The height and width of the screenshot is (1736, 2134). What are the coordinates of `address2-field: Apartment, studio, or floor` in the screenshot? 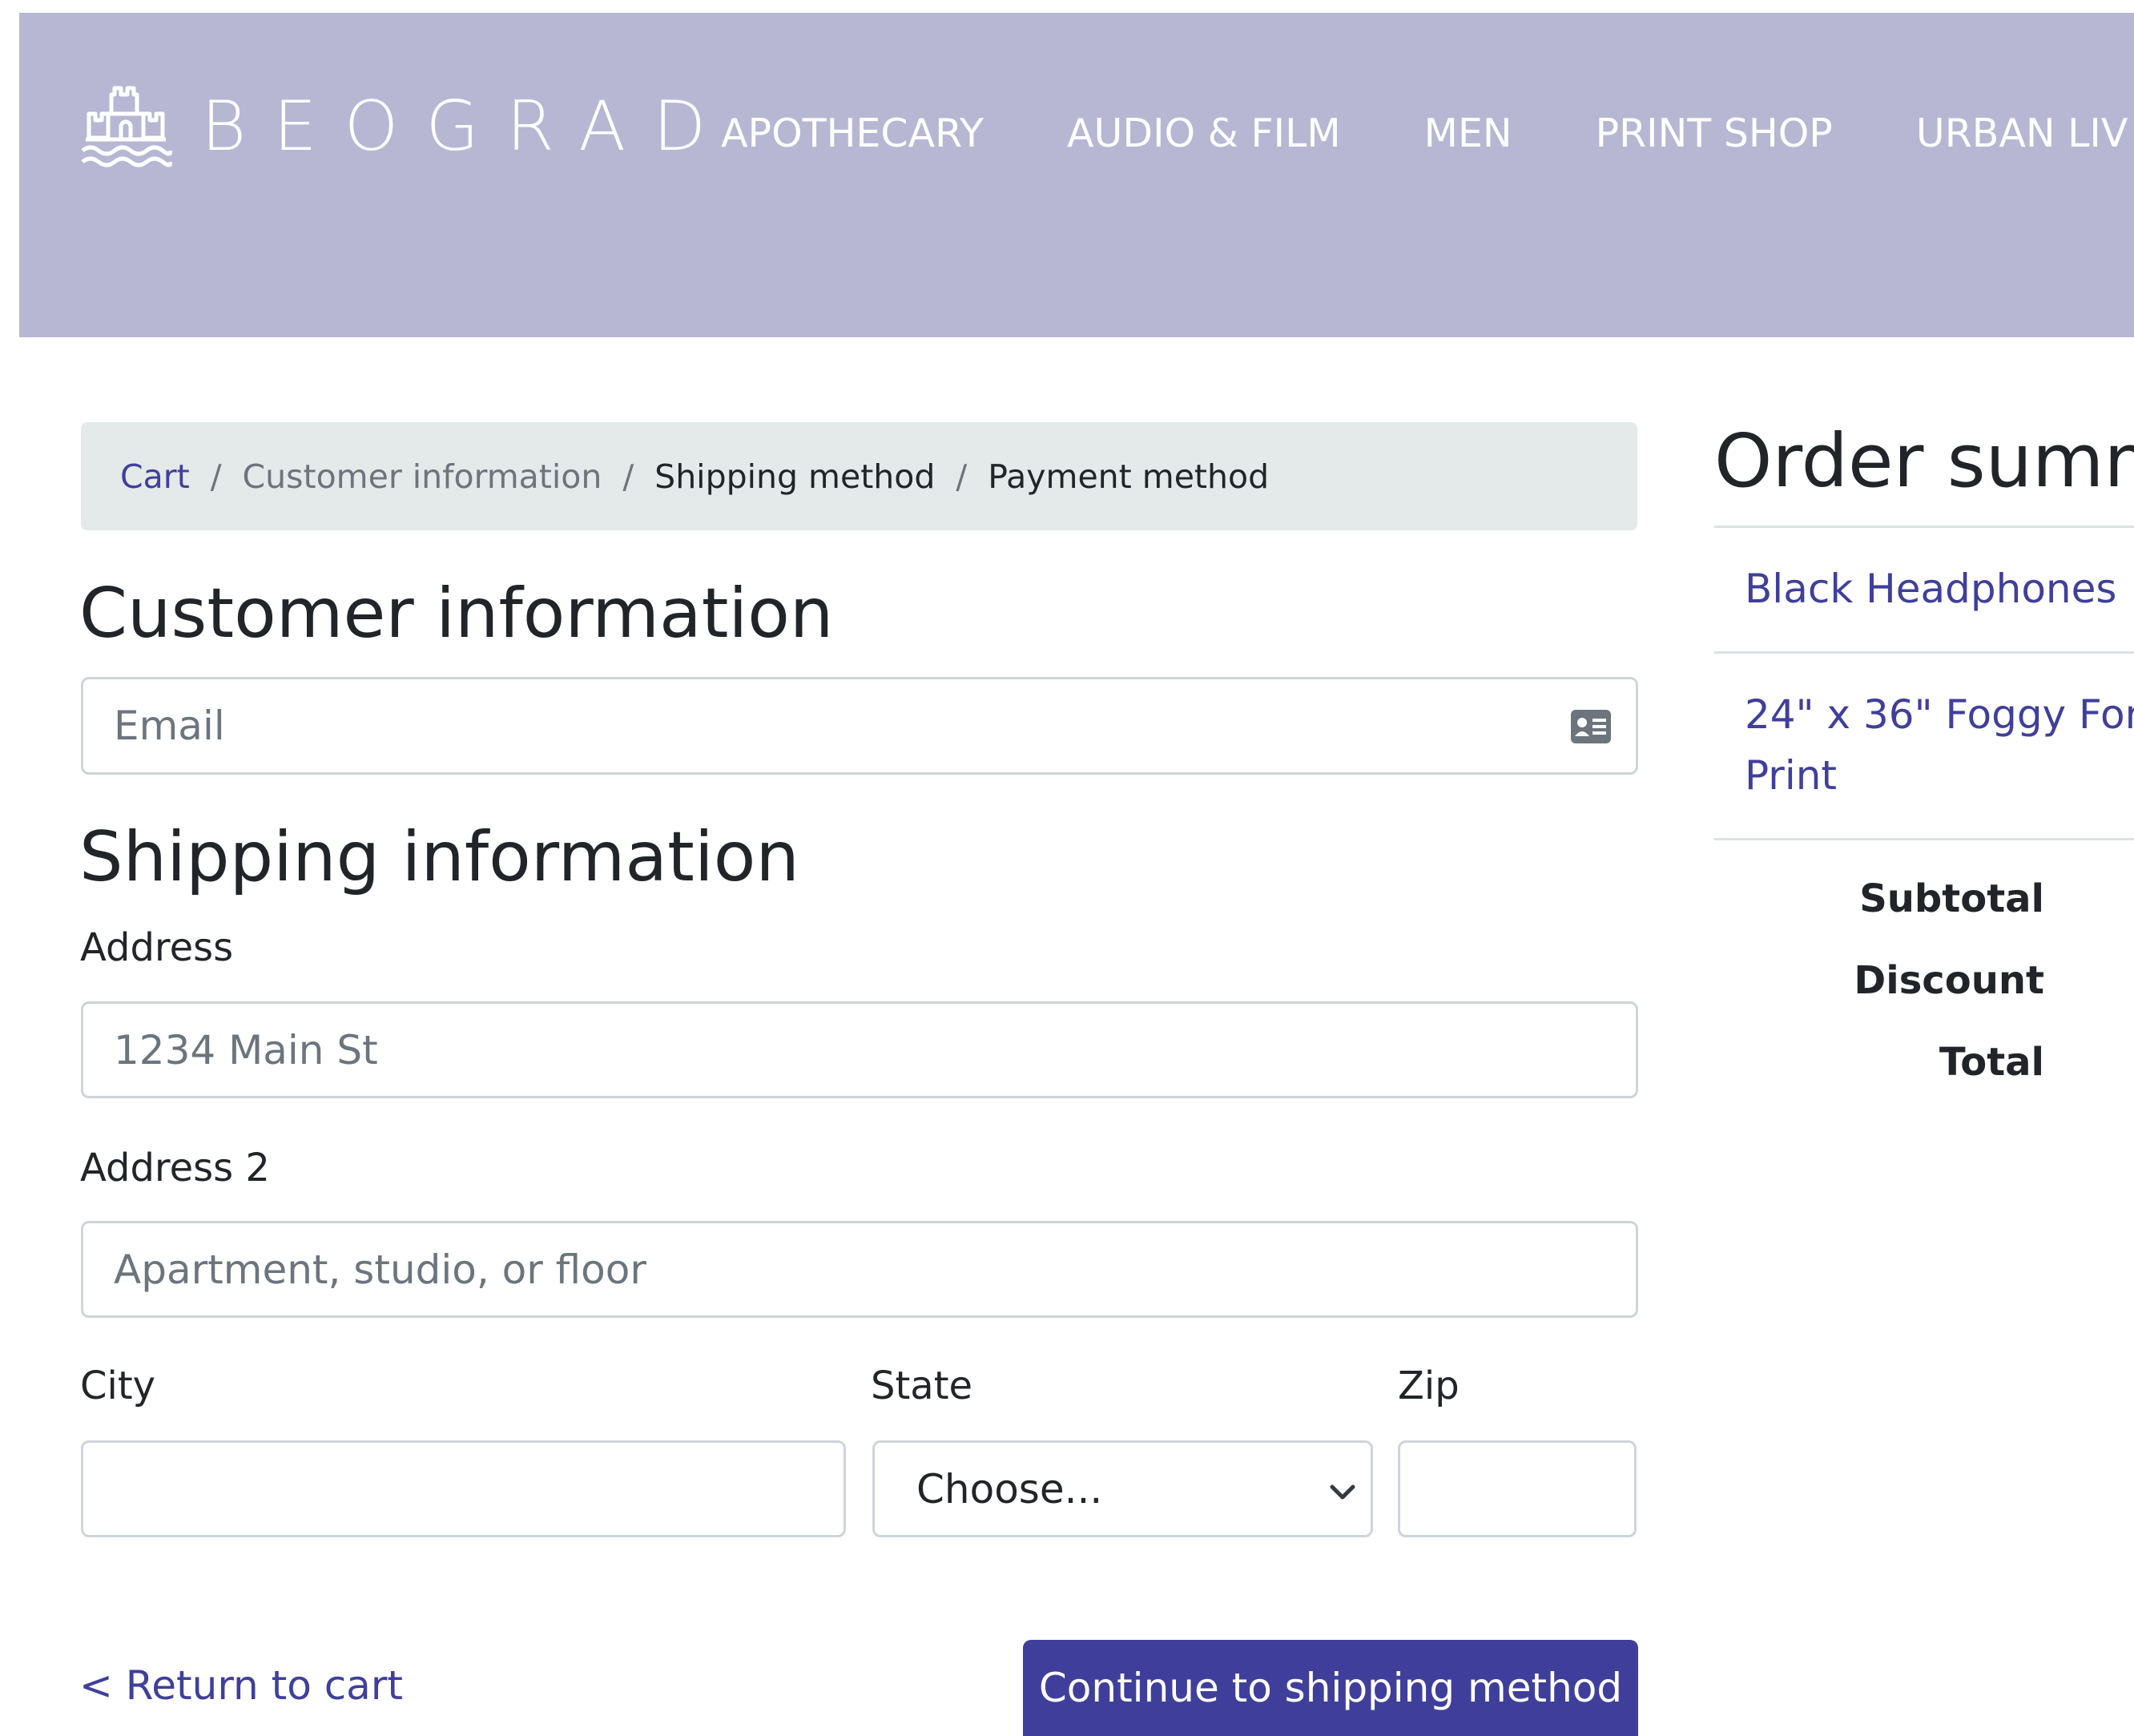 It's located at (859, 1269).